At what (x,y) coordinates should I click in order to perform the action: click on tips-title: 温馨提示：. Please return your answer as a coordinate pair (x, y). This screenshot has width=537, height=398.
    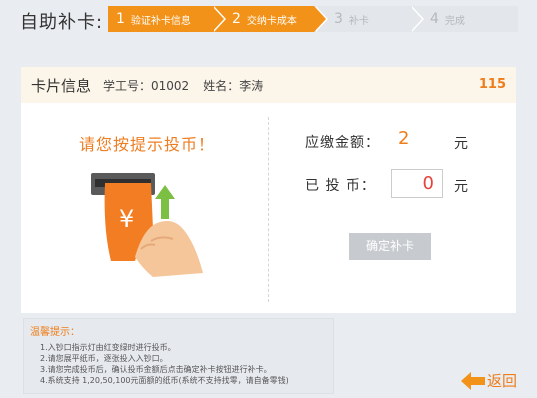
    Looking at the image, I should click on (55, 332).